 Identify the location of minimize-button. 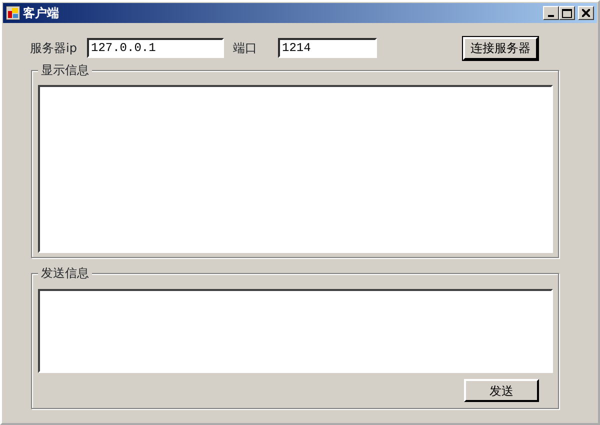
(551, 13).